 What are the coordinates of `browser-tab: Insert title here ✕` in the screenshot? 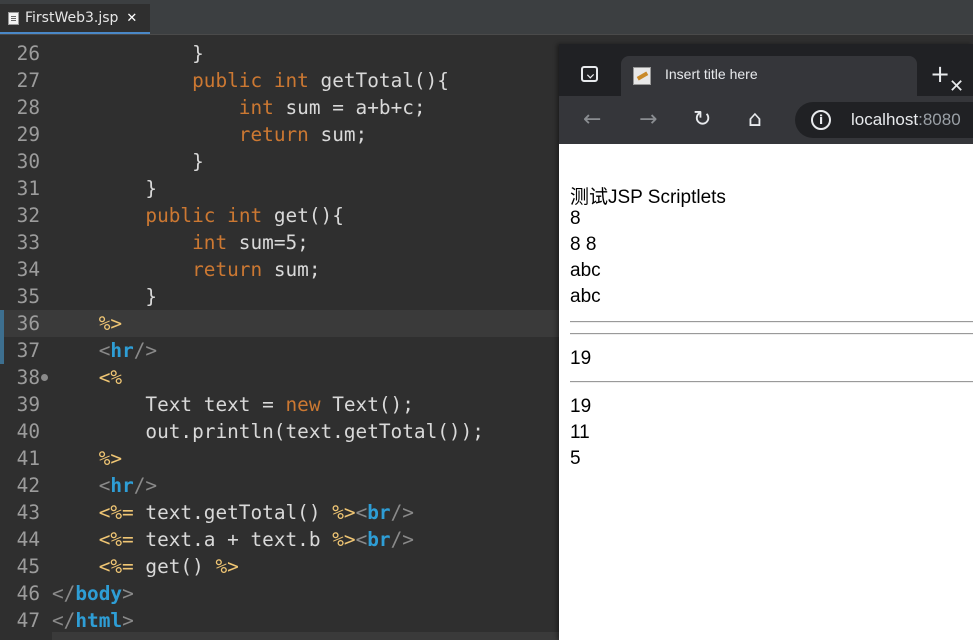 It's located at (792, 76).